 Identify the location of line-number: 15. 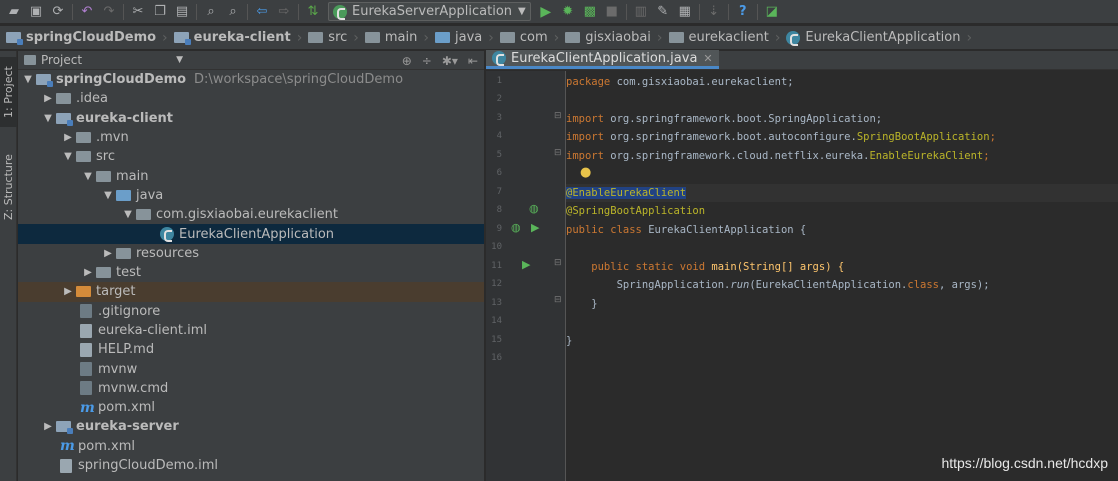
(496, 340).